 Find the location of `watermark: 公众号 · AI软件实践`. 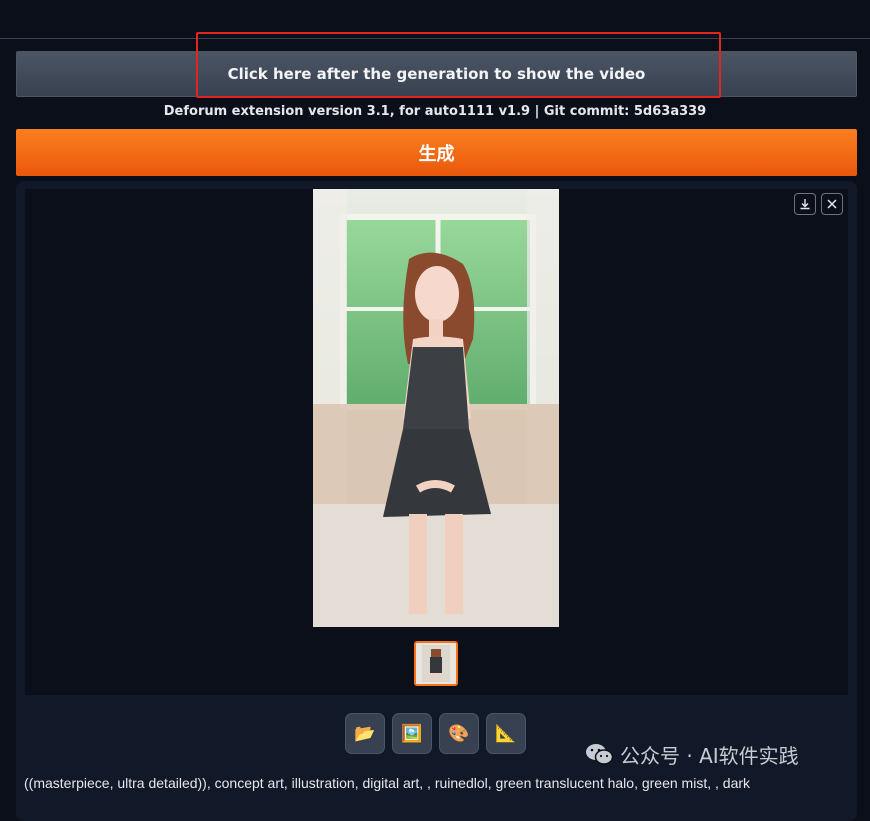

watermark: 公众号 · AI软件实践 is located at coordinates (691, 754).